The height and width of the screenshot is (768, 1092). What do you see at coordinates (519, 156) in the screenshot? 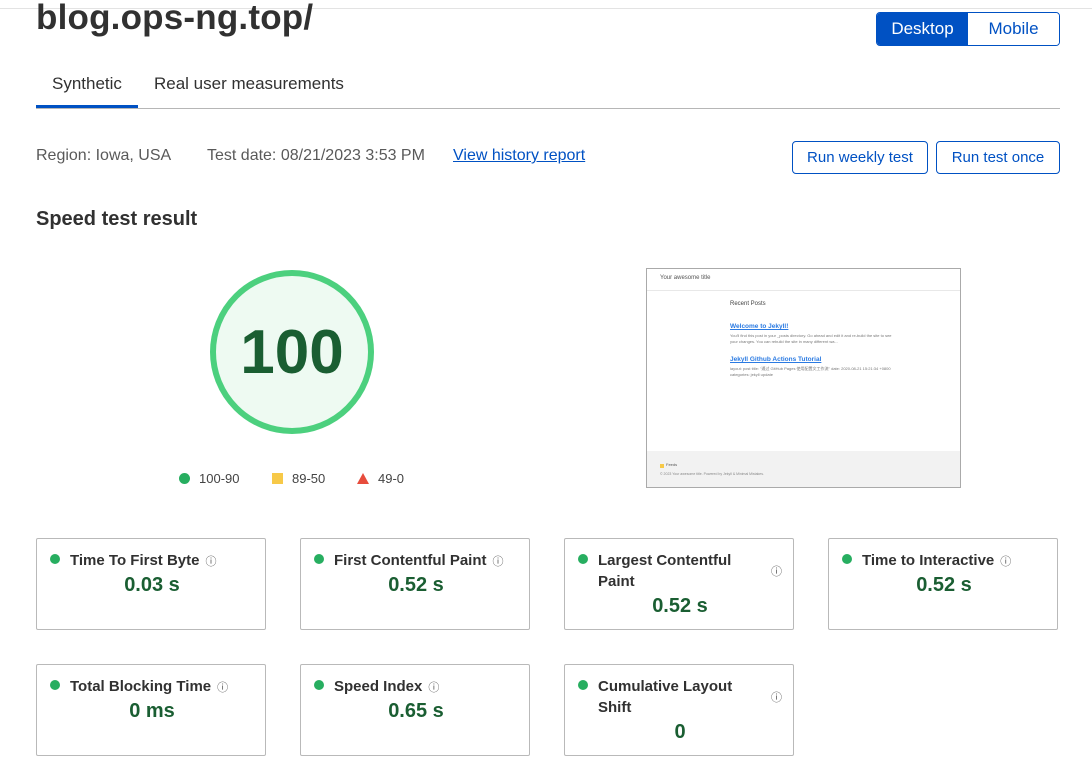
I see `view-history-report-link: View history report` at bounding box center [519, 156].